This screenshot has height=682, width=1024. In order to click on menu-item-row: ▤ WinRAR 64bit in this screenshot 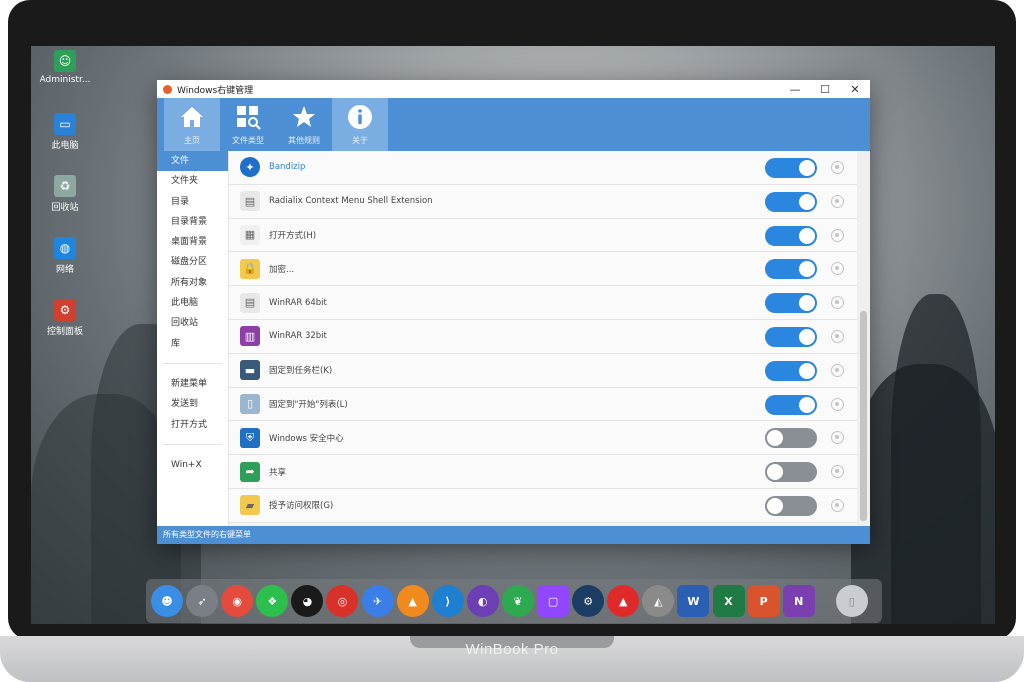, I will do `click(543, 303)`.